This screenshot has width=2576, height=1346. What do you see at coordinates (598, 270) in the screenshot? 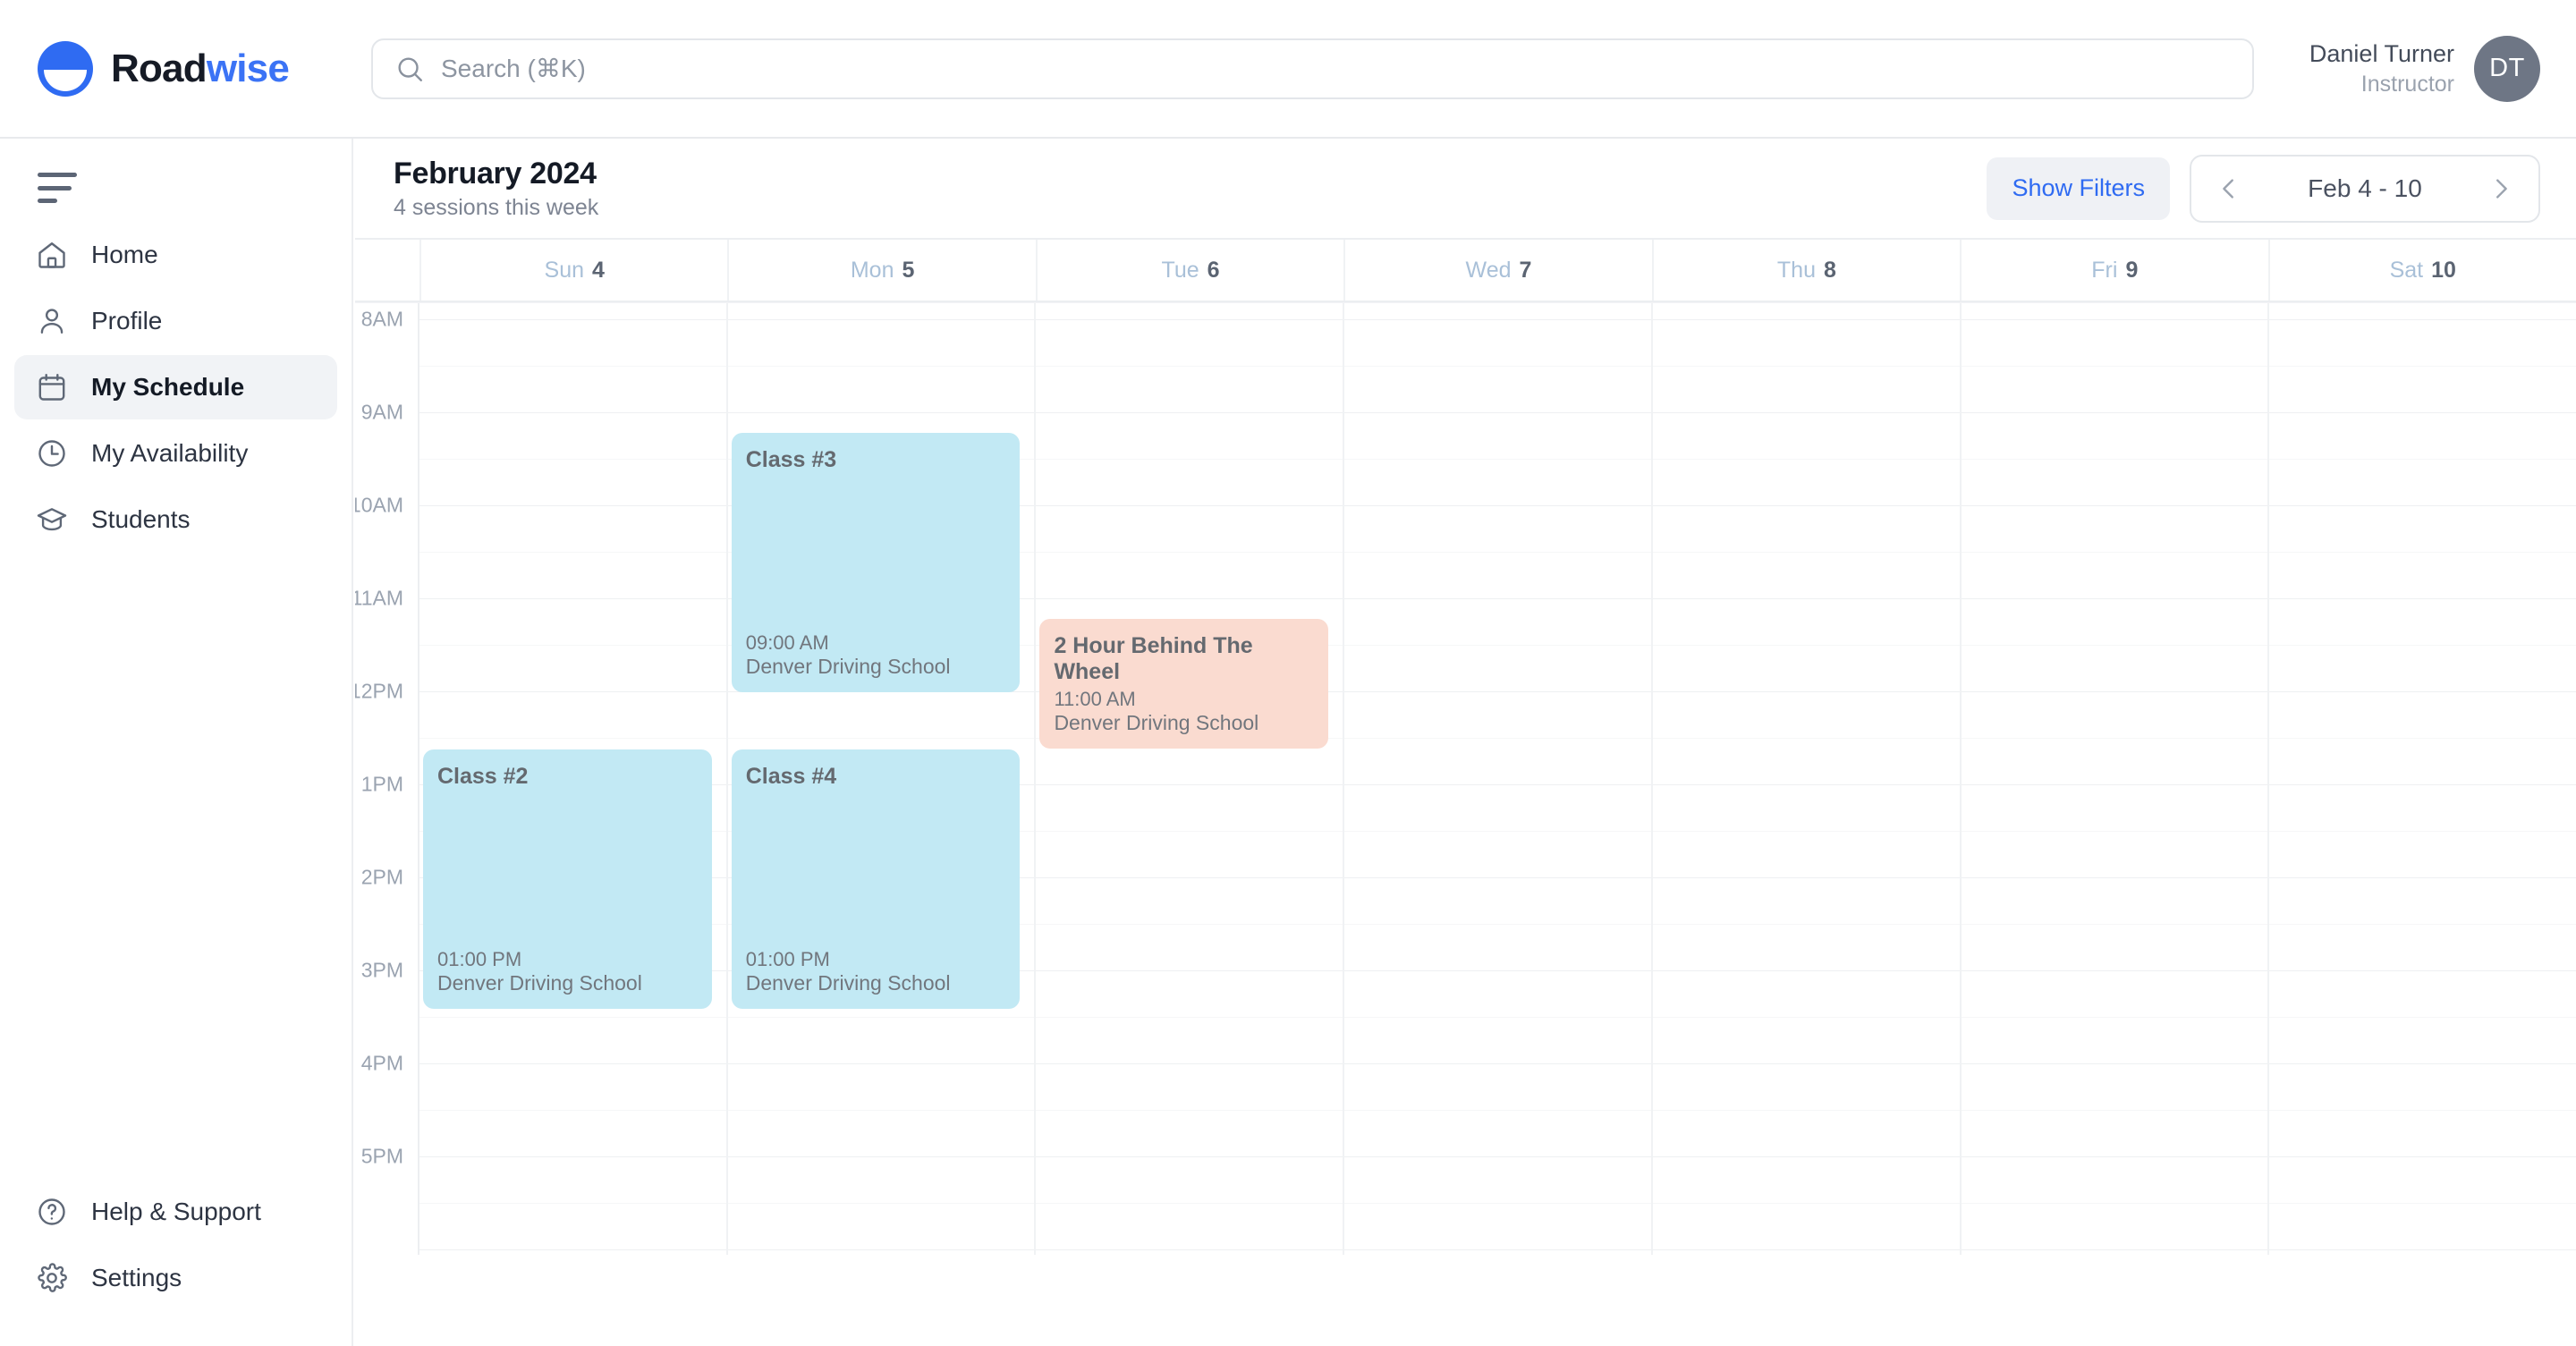
I see `day-number: 4` at bounding box center [598, 270].